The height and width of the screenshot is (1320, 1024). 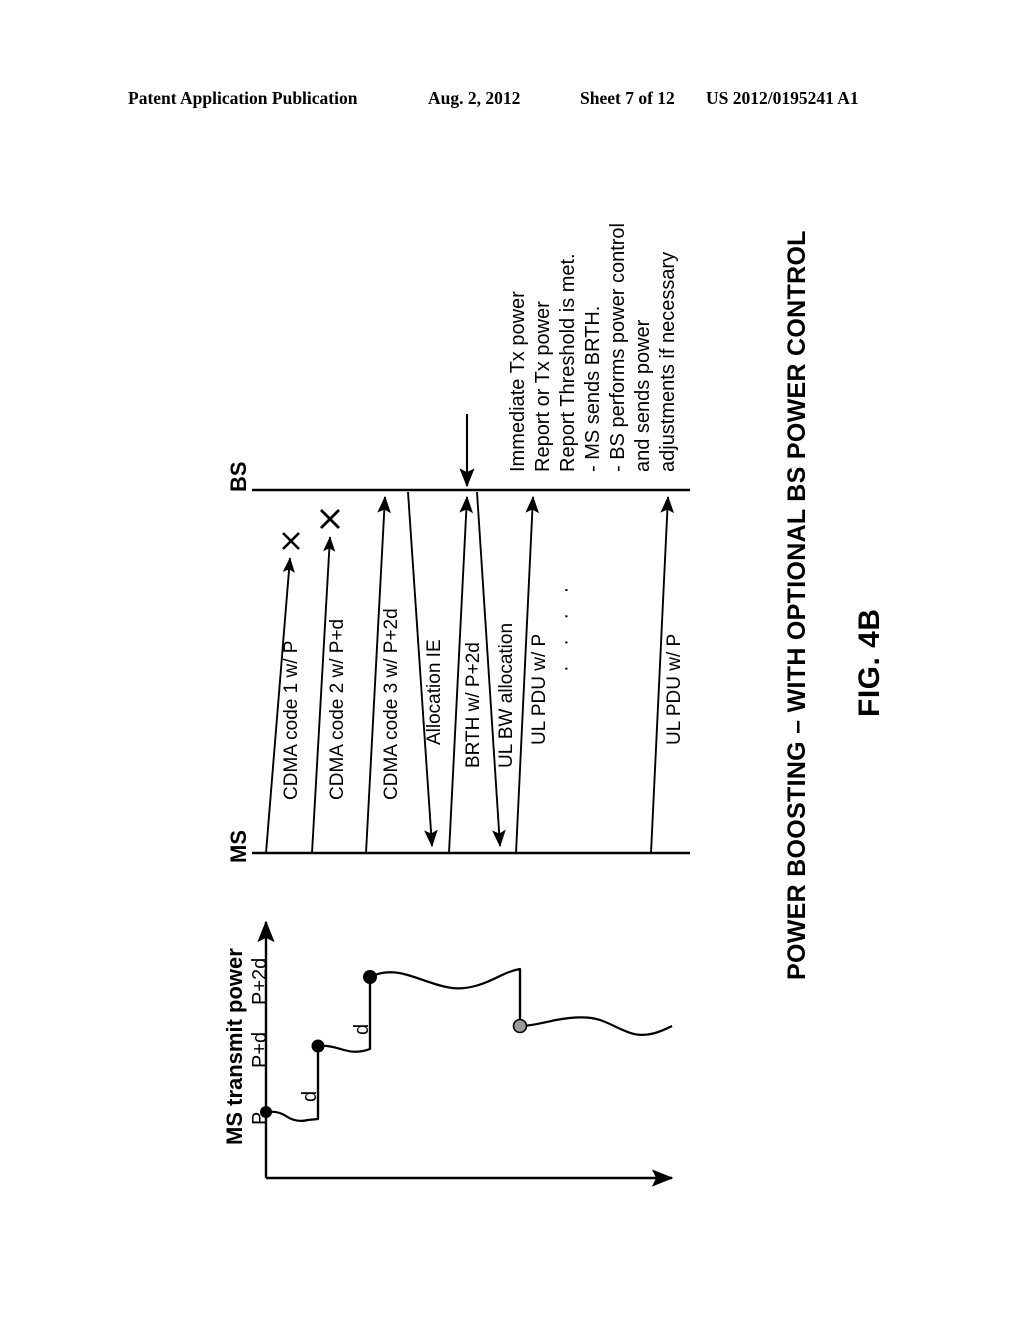 I want to click on chart-step-annotation-2: d, so click(x=362, y=1029).